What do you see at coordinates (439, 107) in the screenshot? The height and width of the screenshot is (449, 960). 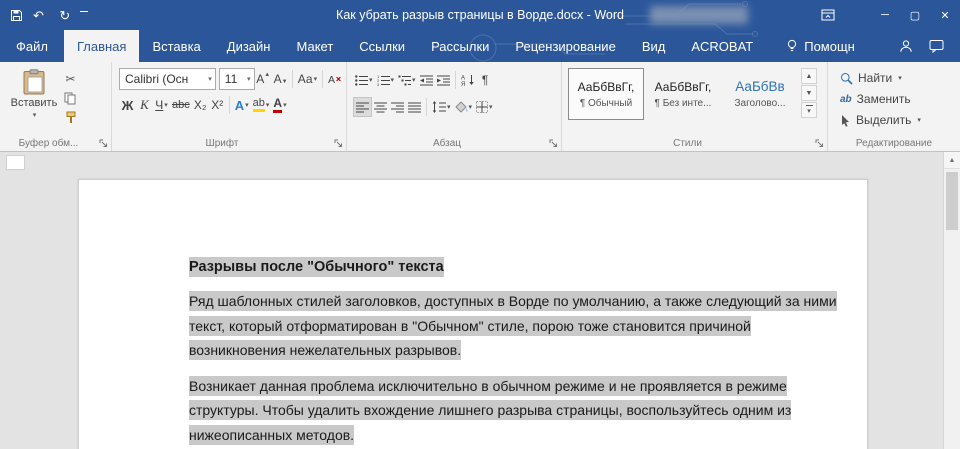 I see `line-spacing-icon` at bounding box center [439, 107].